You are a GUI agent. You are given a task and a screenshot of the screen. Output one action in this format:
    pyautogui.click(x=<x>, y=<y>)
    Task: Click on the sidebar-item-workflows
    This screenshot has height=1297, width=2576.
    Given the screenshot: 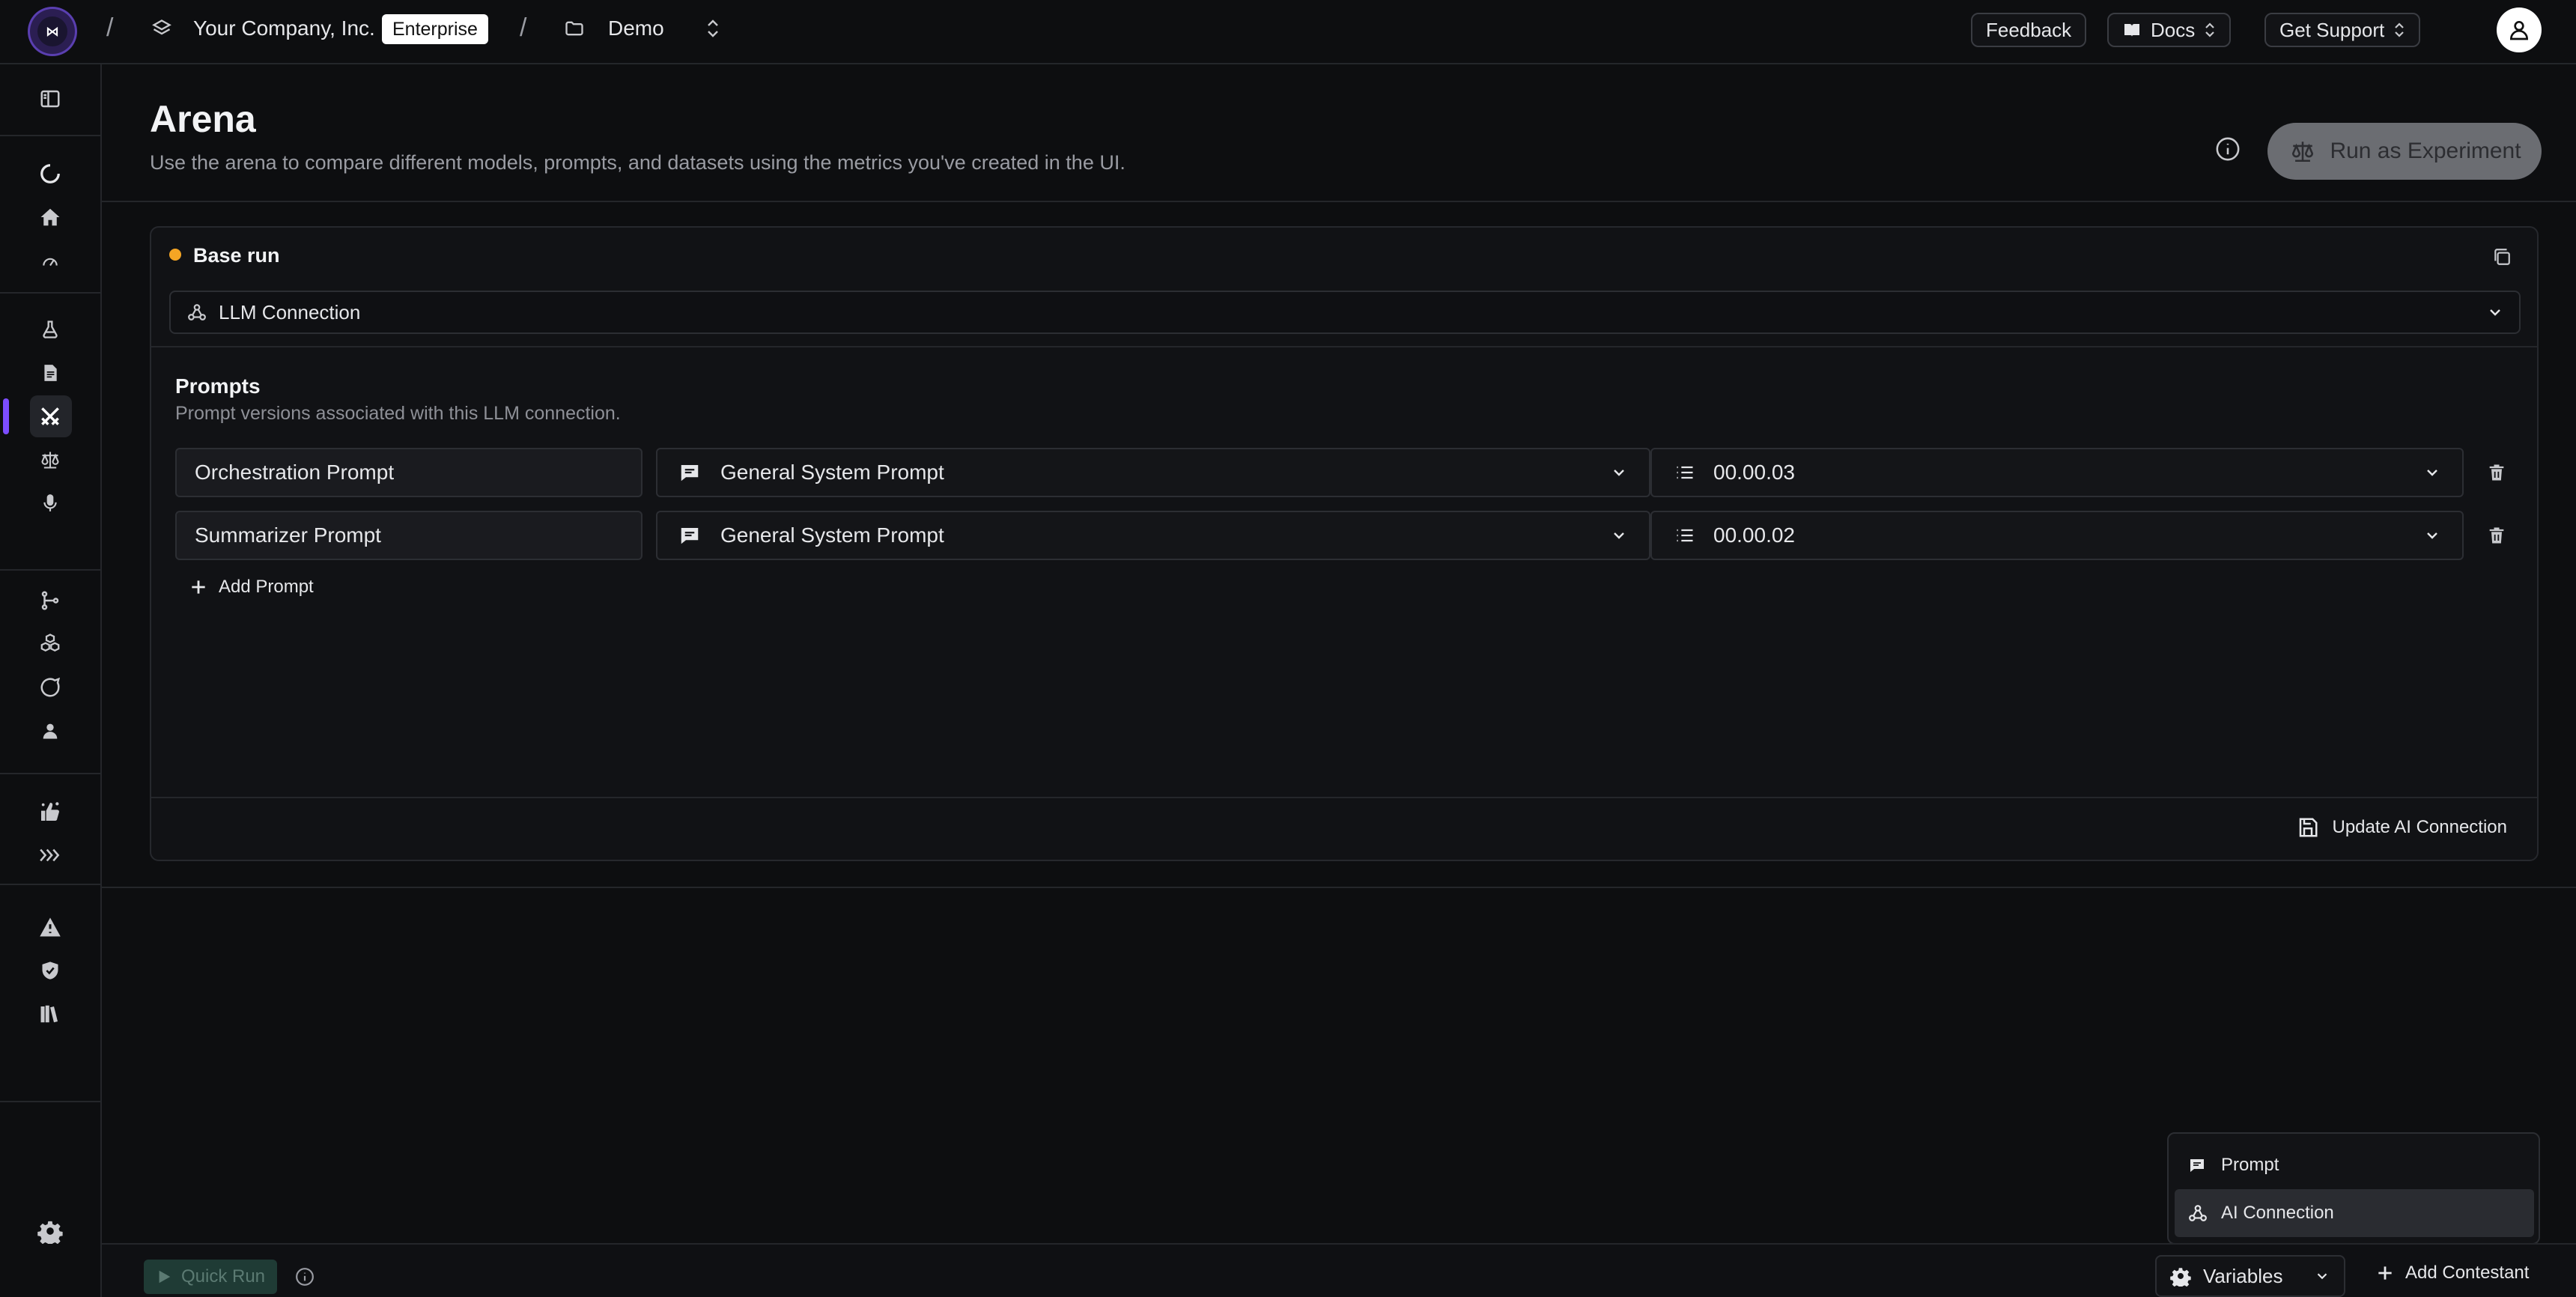 What is the action you would take?
    pyautogui.click(x=50, y=601)
    